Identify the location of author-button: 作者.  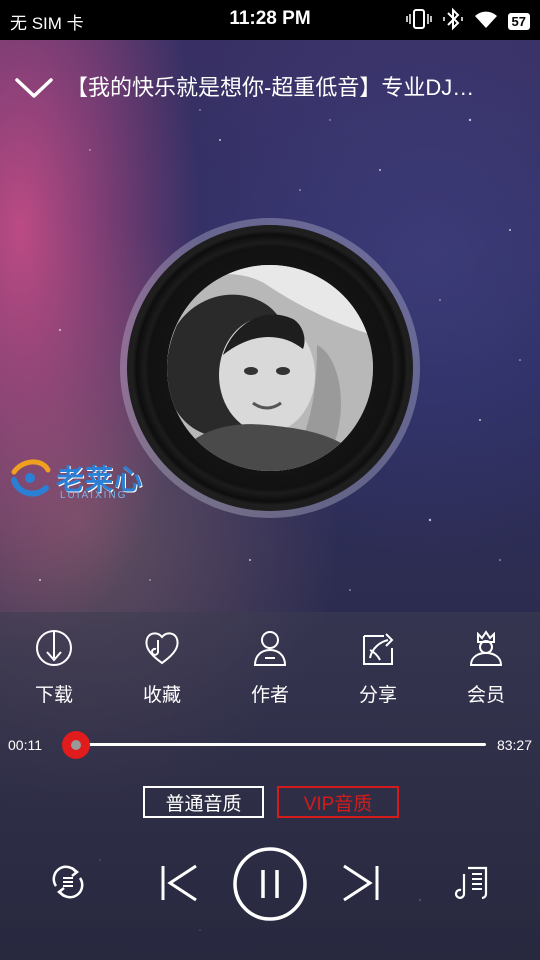
(270, 667).